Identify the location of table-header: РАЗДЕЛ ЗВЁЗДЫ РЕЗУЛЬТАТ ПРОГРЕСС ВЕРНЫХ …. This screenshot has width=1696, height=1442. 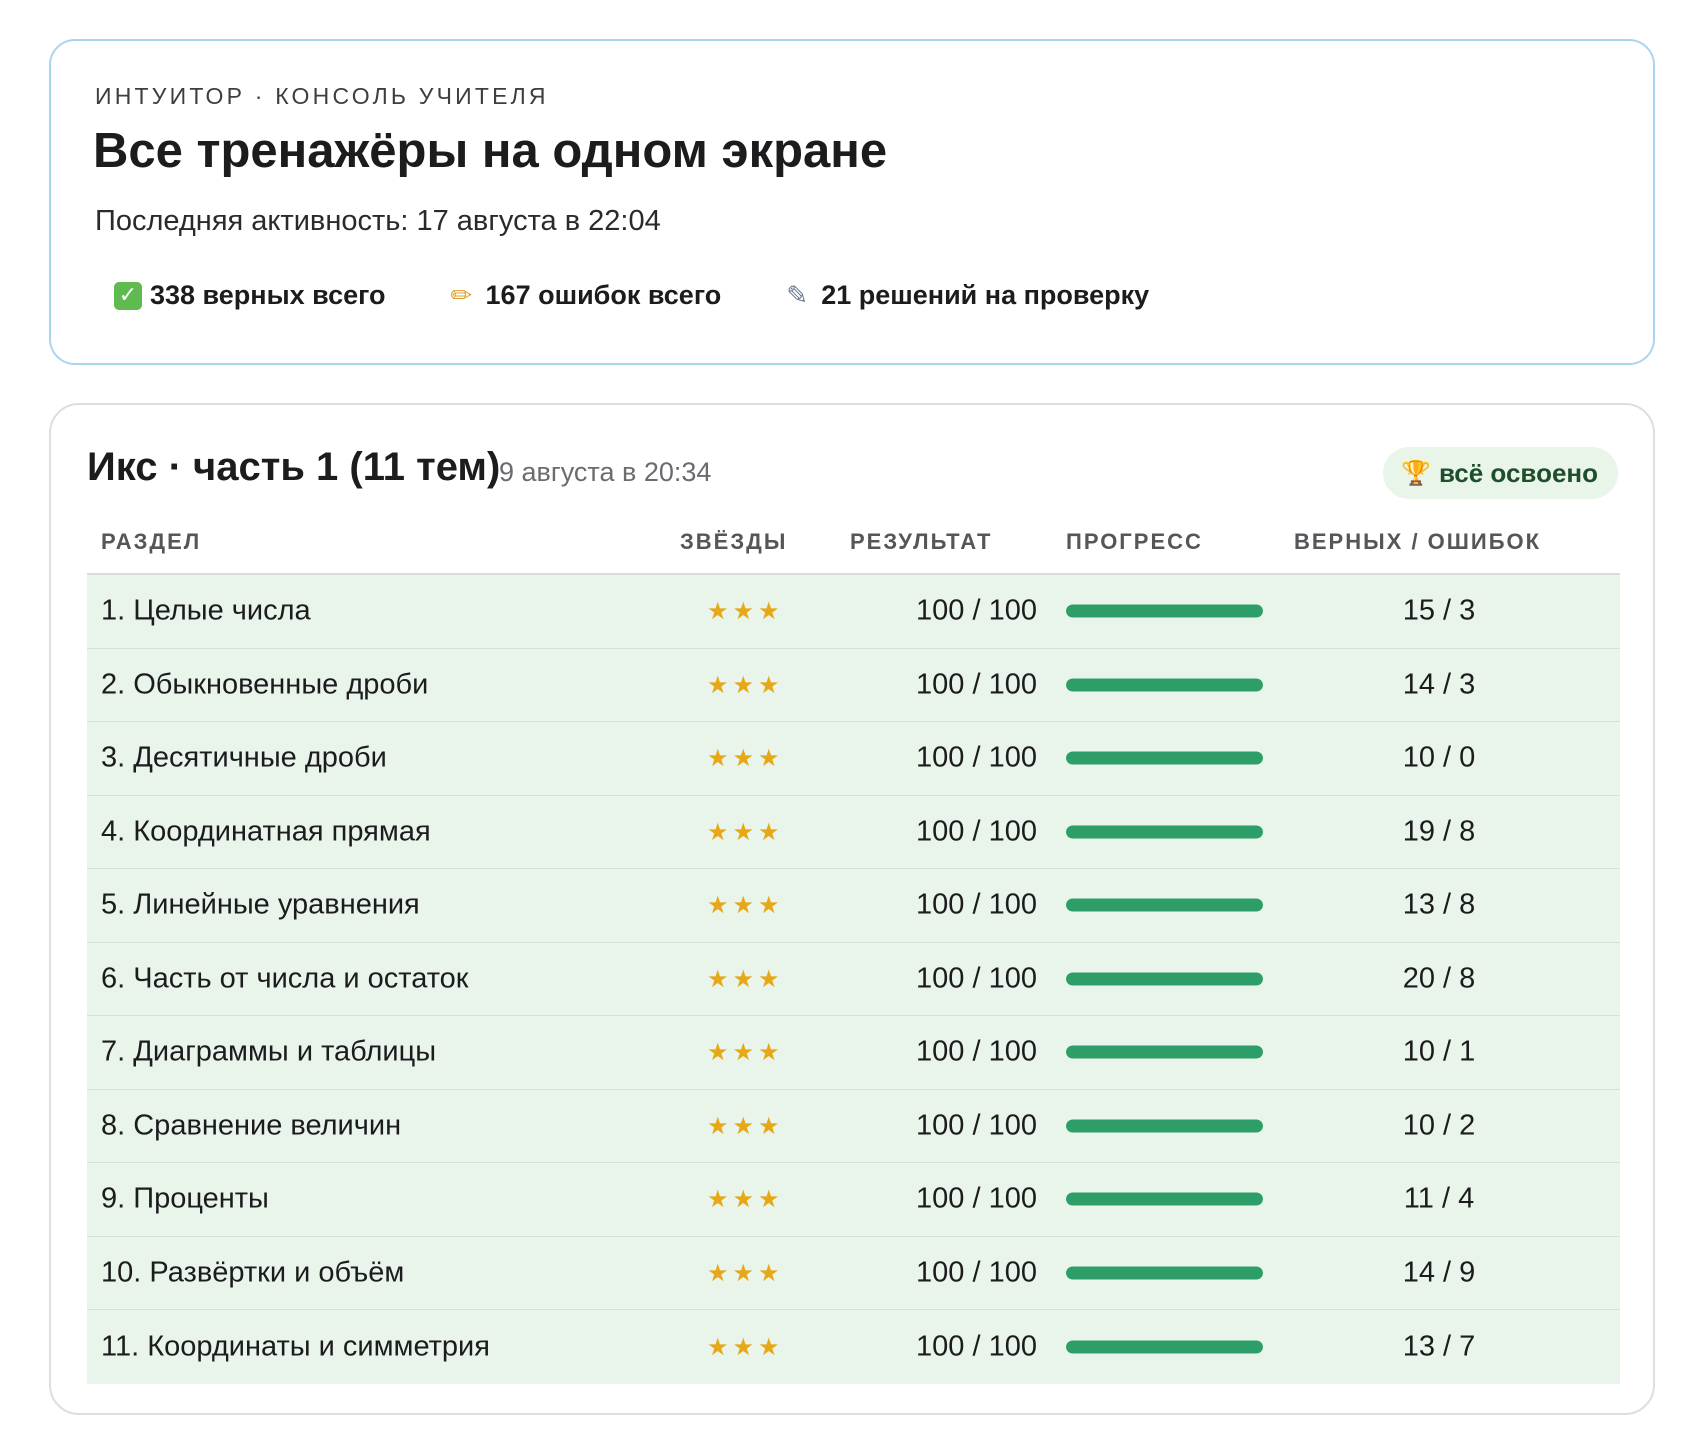
(853, 542).